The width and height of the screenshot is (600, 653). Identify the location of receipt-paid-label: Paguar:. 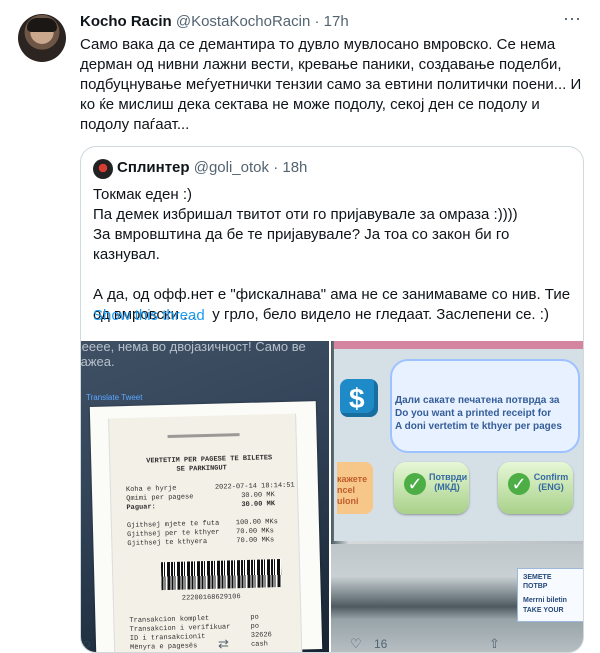
(141, 508).